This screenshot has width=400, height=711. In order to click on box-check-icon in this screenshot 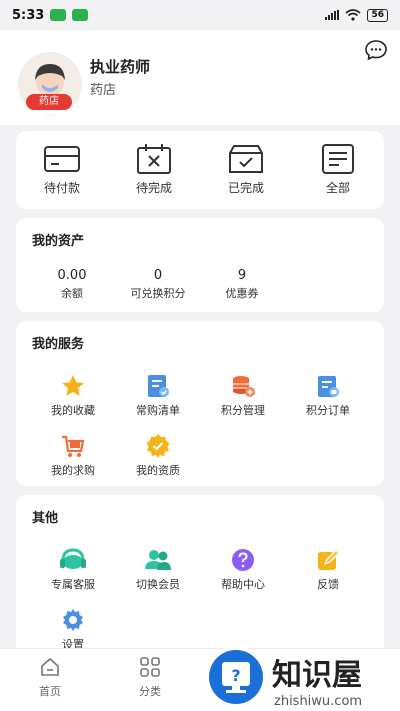, I will do `click(246, 159)`.